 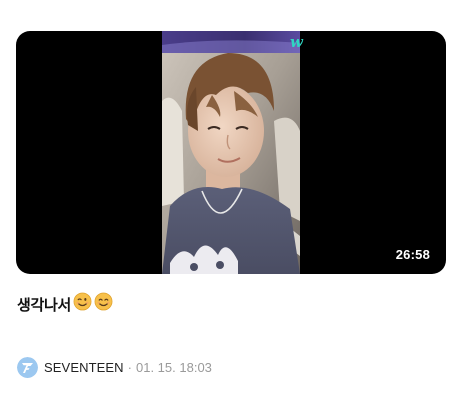 What do you see at coordinates (84, 367) in the screenshot?
I see `author-name: SEVENTEEN` at bounding box center [84, 367].